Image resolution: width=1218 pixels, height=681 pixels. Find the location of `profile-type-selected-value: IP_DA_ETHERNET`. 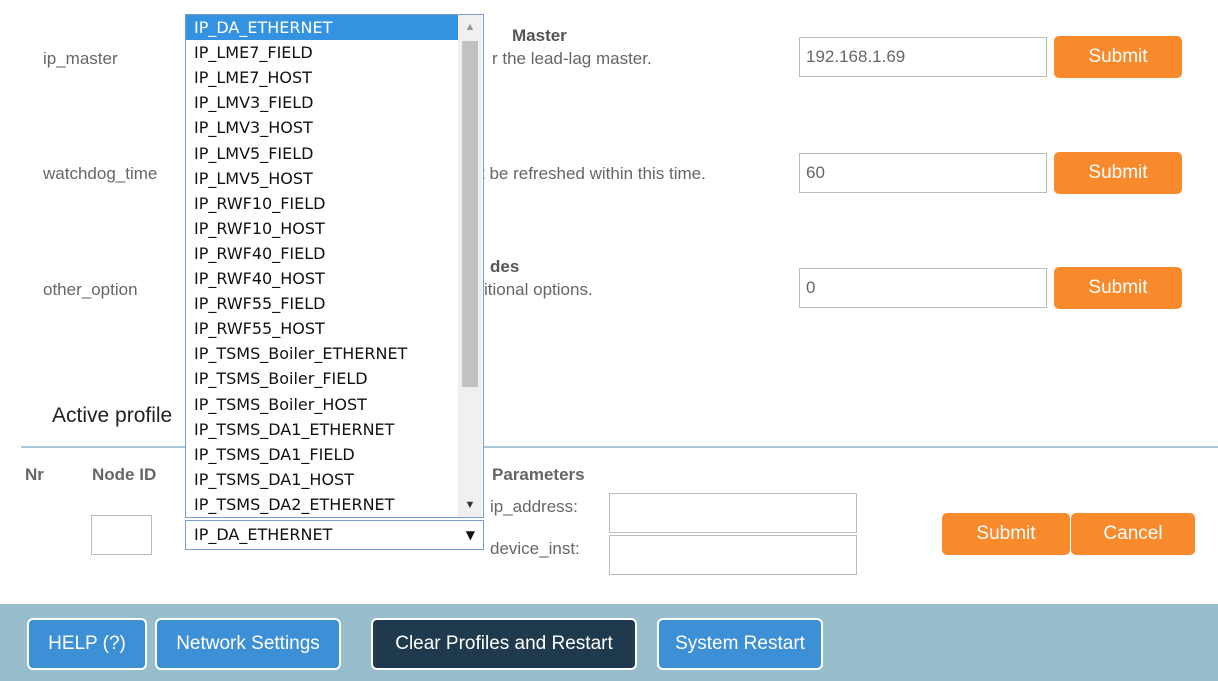

profile-type-selected-value: IP_DA_ETHERNET is located at coordinates (263, 534).